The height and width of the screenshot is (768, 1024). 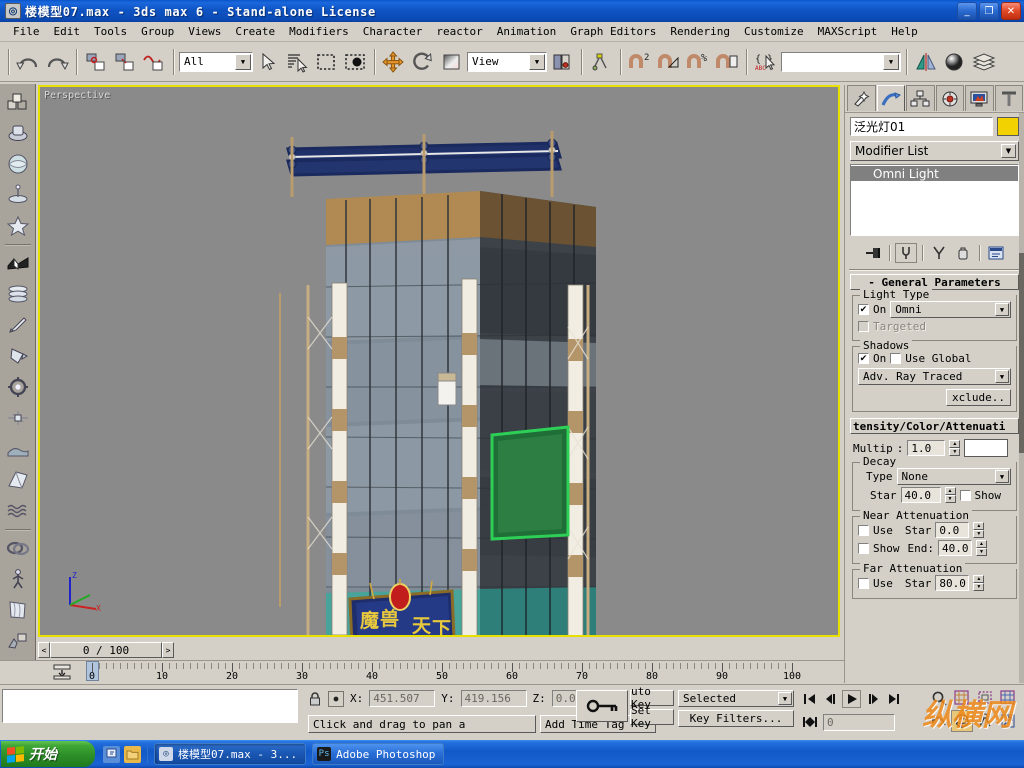 I want to click on y-field: 419.156, so click(x=493, y=698).